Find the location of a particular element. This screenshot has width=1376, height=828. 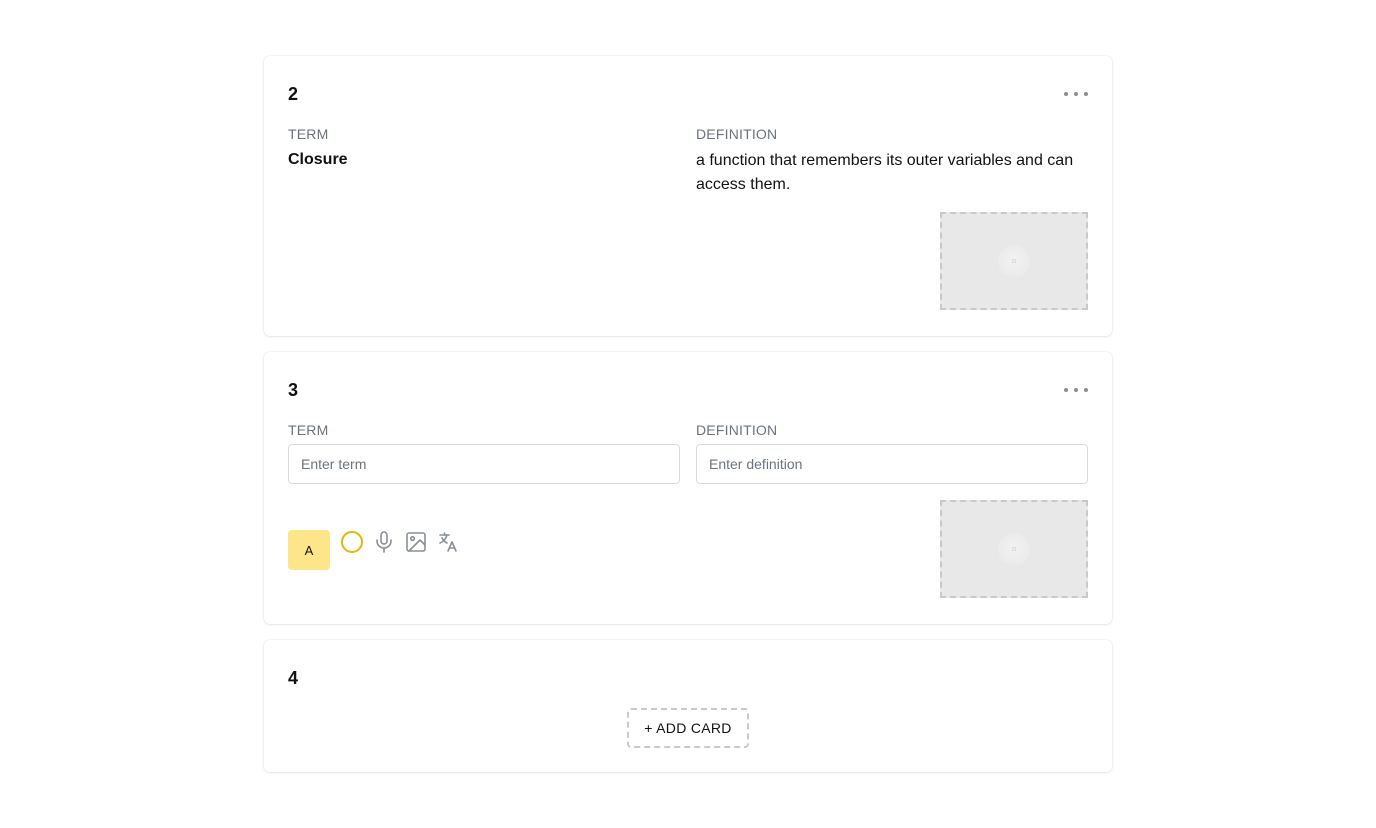

definition-input is located at coordinates (892, 464).